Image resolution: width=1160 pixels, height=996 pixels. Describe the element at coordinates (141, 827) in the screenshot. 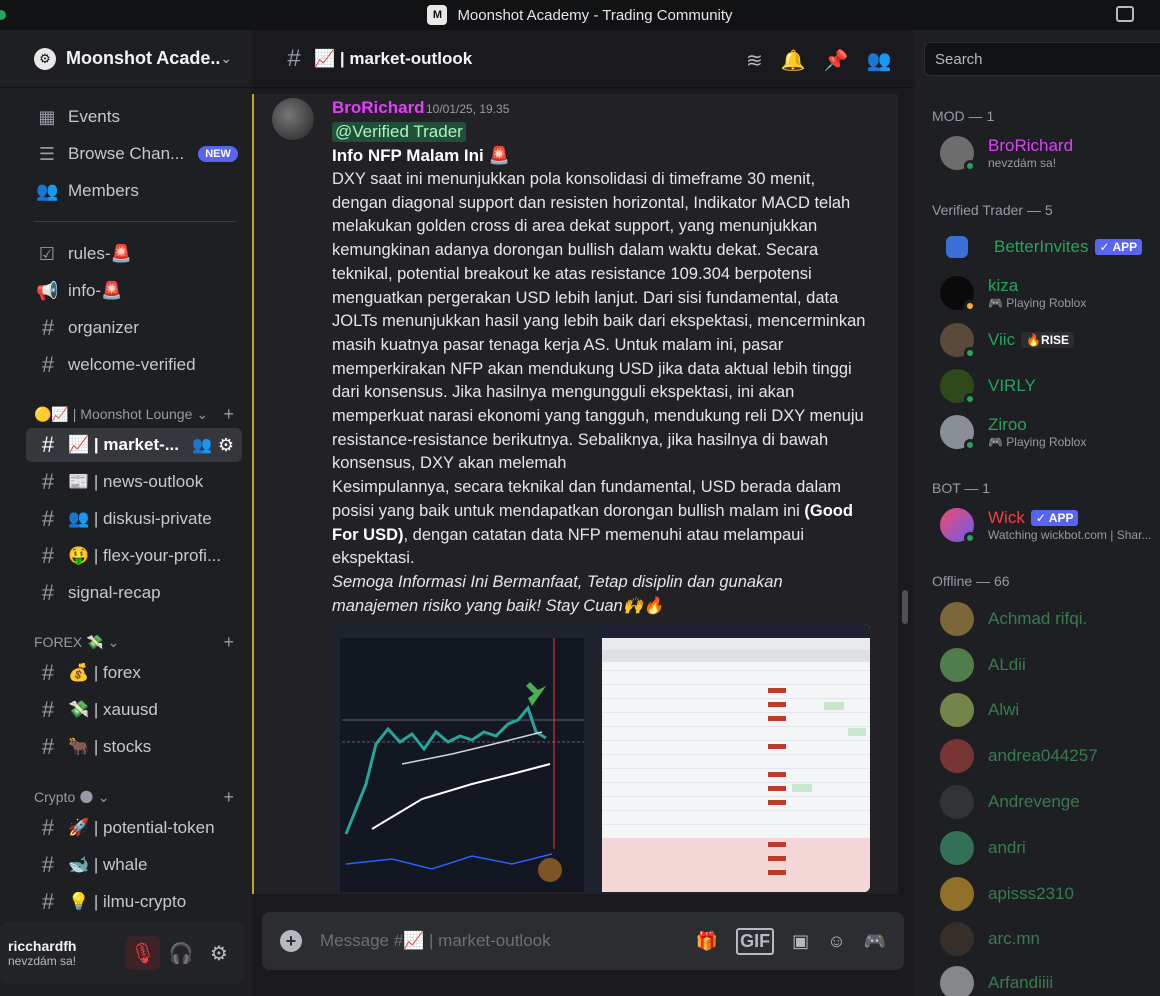

I see `channel-label: 🚀 | potential-token` at that location.